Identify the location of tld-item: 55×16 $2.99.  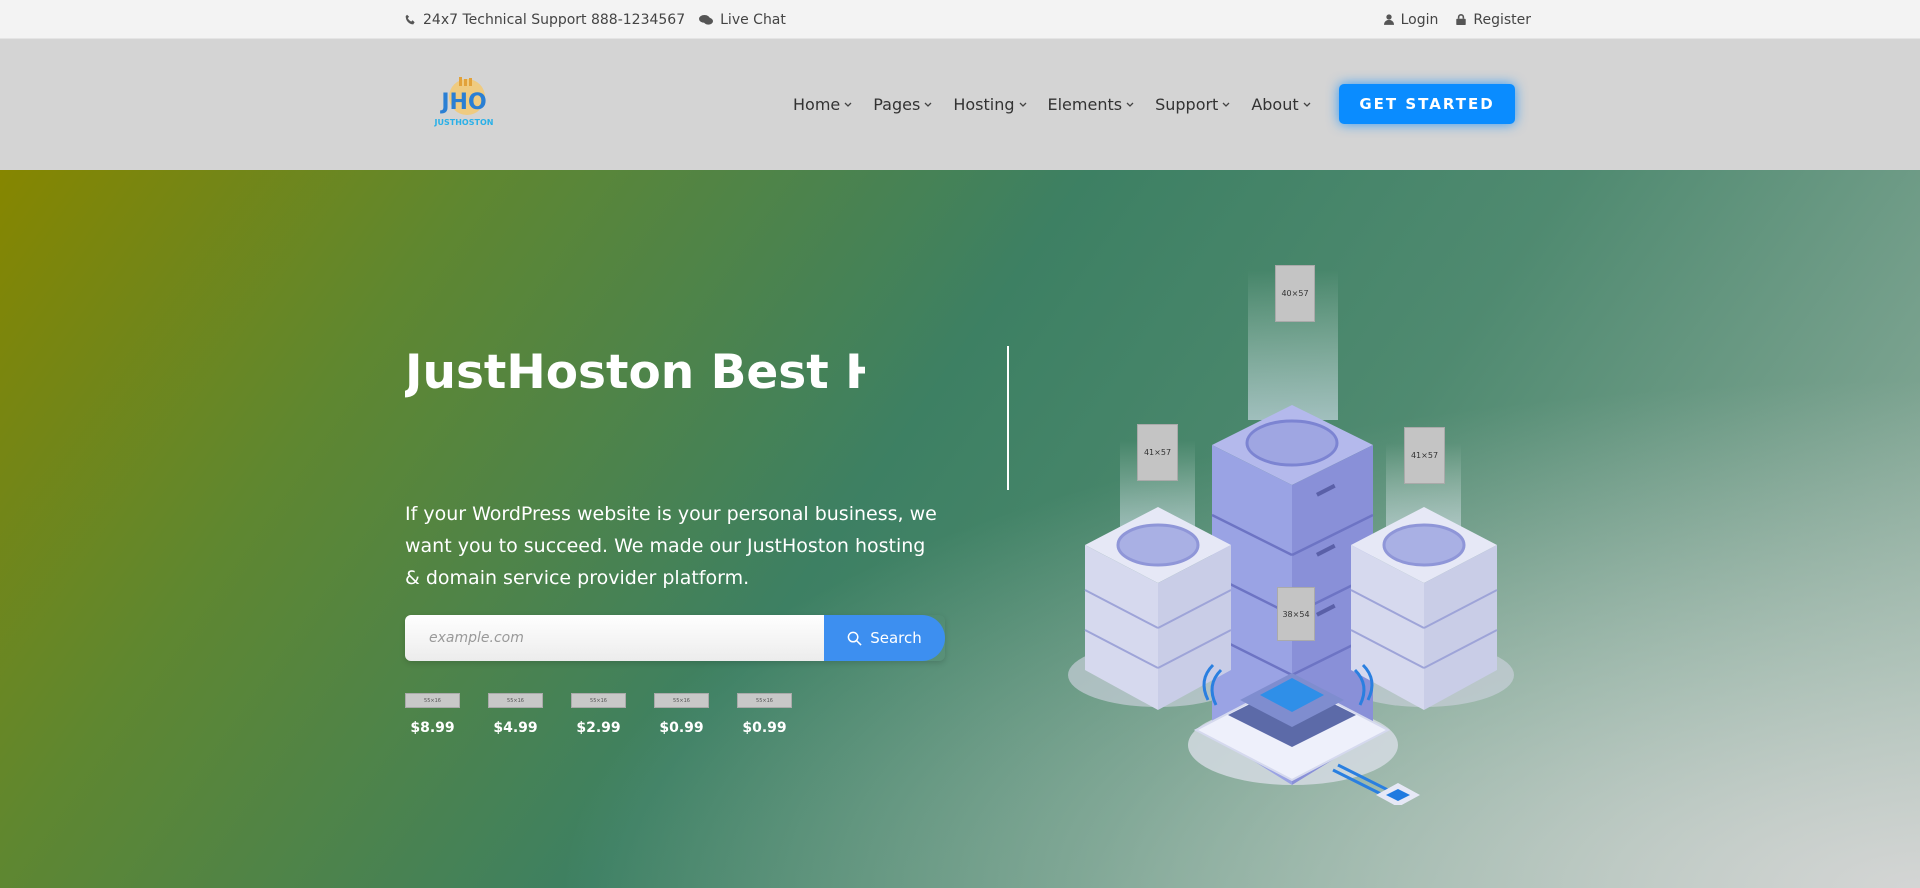
(598, 714).